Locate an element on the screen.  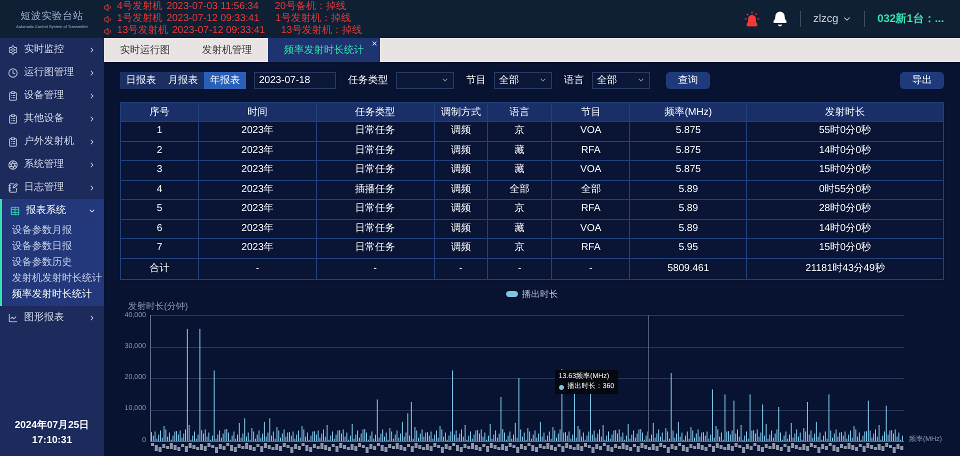
filter-label: 任务类型 is located at coordinates (368, 81).